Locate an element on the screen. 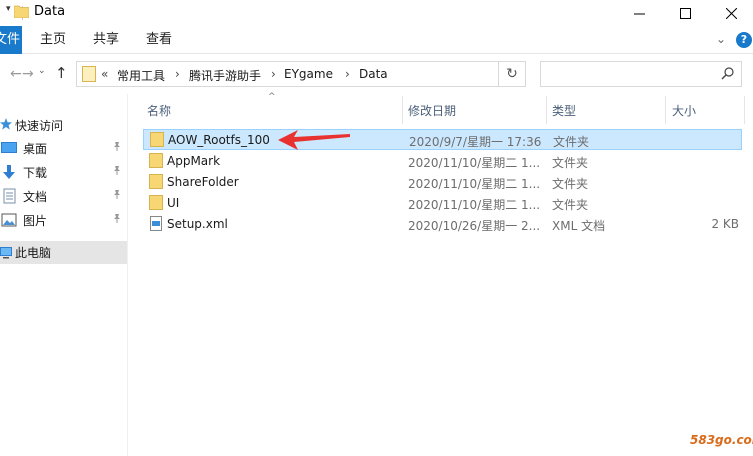 This screenshot has height=456, width=753. back-button: ← is located at coordinates (16, 74).